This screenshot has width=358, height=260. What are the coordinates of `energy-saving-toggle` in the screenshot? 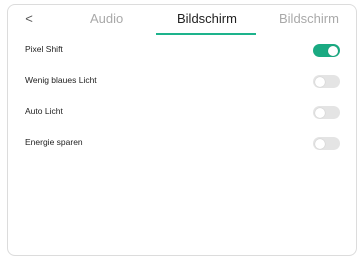 It's located at (326, 143).